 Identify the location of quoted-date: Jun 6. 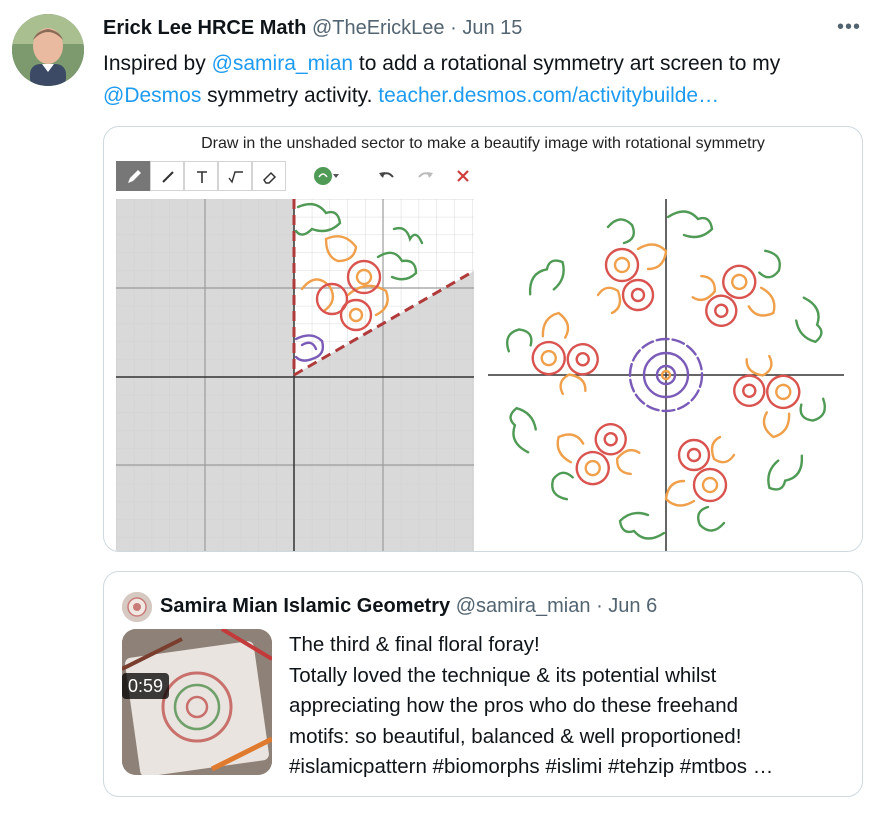
(632, 606).